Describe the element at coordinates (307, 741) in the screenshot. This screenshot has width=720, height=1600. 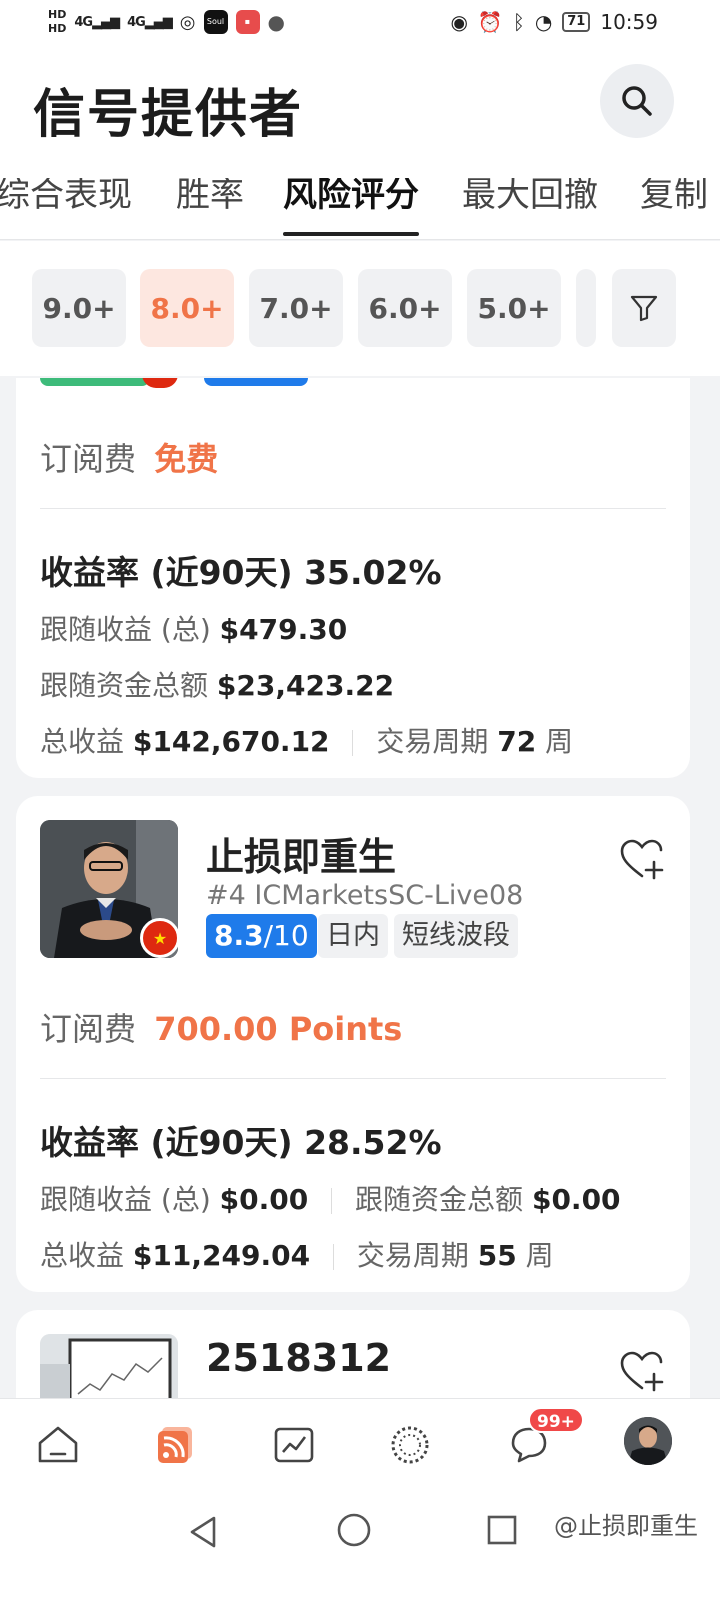
I see `total-profit-row: 总收益 $142,670.12 交易周期 72 周` at that location.